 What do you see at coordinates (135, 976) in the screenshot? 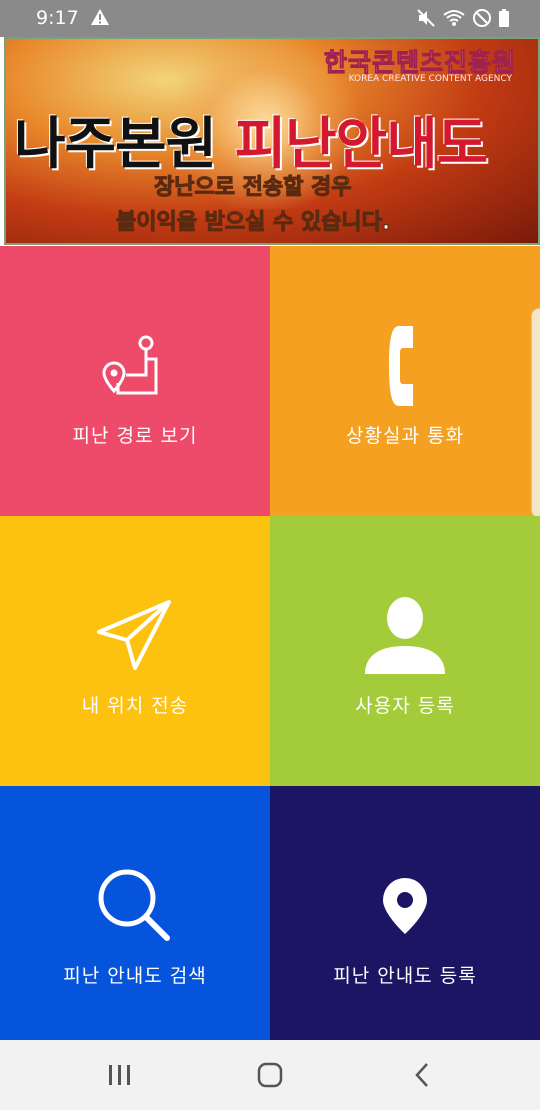
I see `search-map-label: 피난 안내도 검색` at bounding box center [135, 976].